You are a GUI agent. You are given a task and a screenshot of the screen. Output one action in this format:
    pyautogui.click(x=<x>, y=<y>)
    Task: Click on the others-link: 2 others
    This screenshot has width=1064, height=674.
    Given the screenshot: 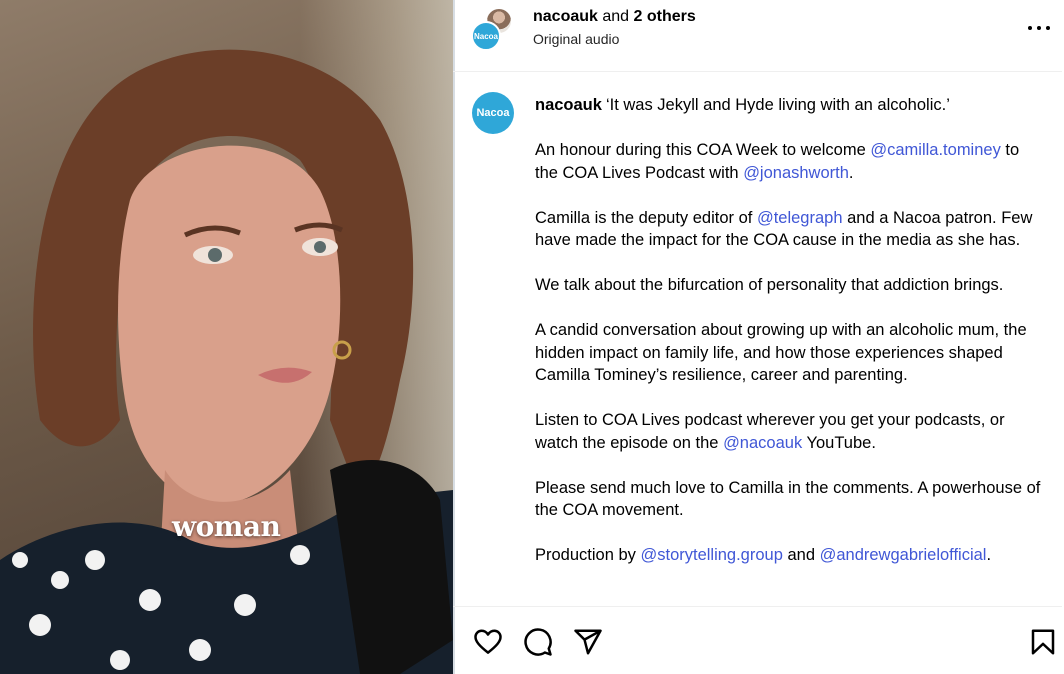 What is the action you would take?
    pyautogui.click(x=665, y=16)
    